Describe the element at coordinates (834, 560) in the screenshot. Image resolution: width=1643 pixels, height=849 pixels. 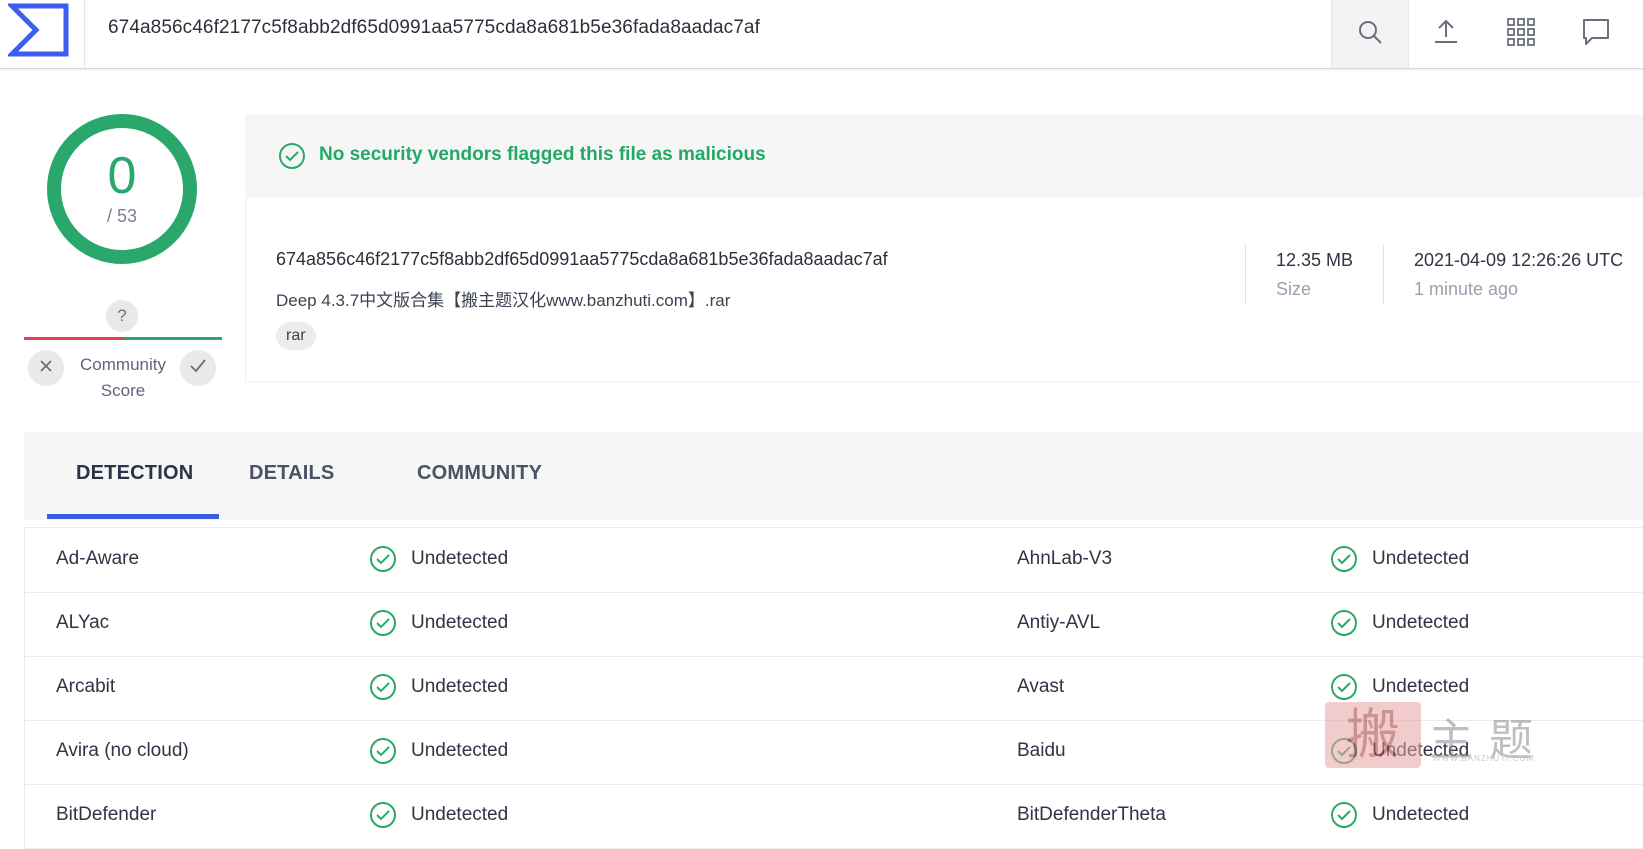
I see `table-row: Ad-Aware Undetected AhnLab-V3 Undetected` at that location.